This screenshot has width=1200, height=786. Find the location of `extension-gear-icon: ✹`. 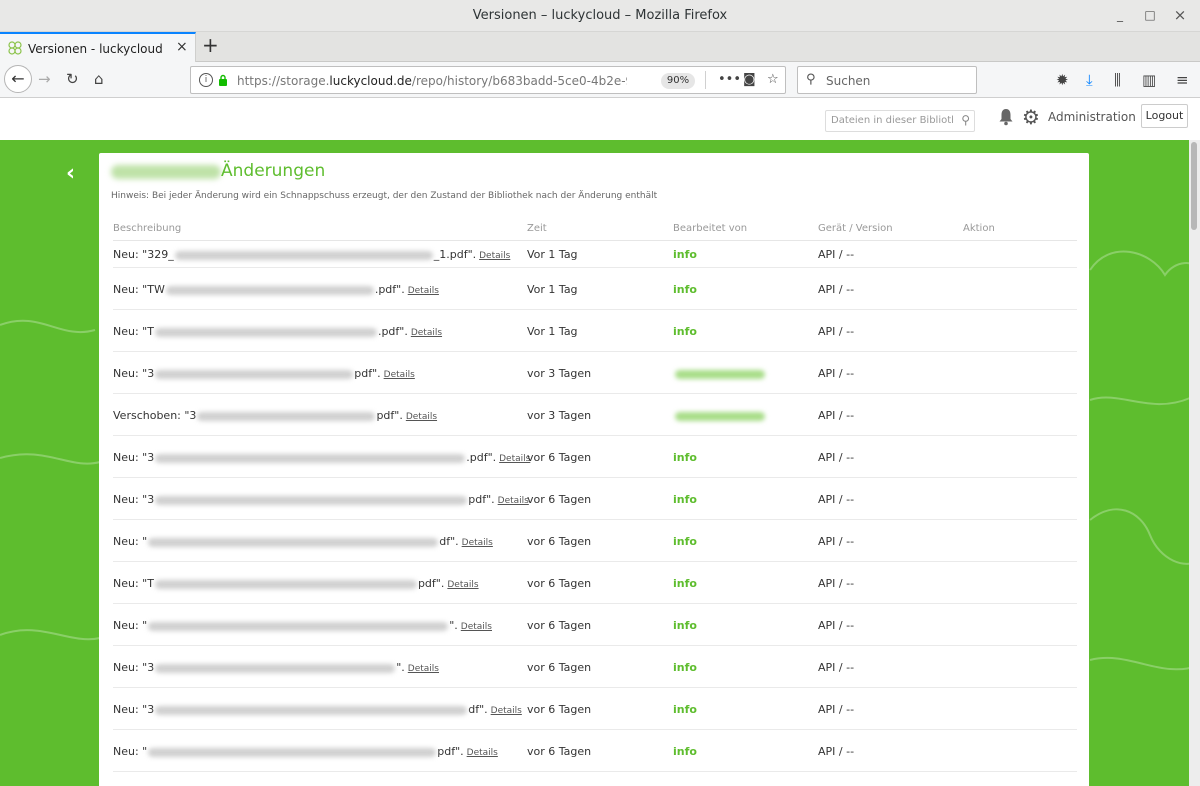

extension-gear-icon: ✹ is located at coordinates (1062, 80).